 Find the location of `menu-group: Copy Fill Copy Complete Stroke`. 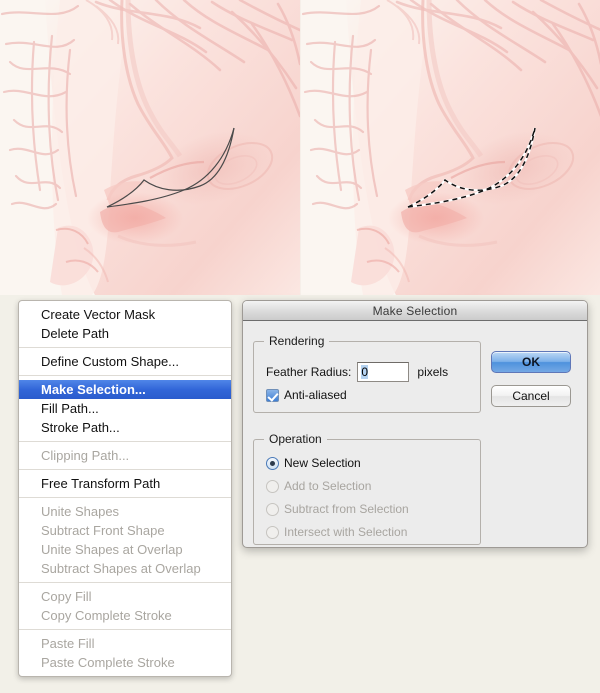

menu-group: Copy Fill Copy Complete Stroke is located at coordinates (125, 605).